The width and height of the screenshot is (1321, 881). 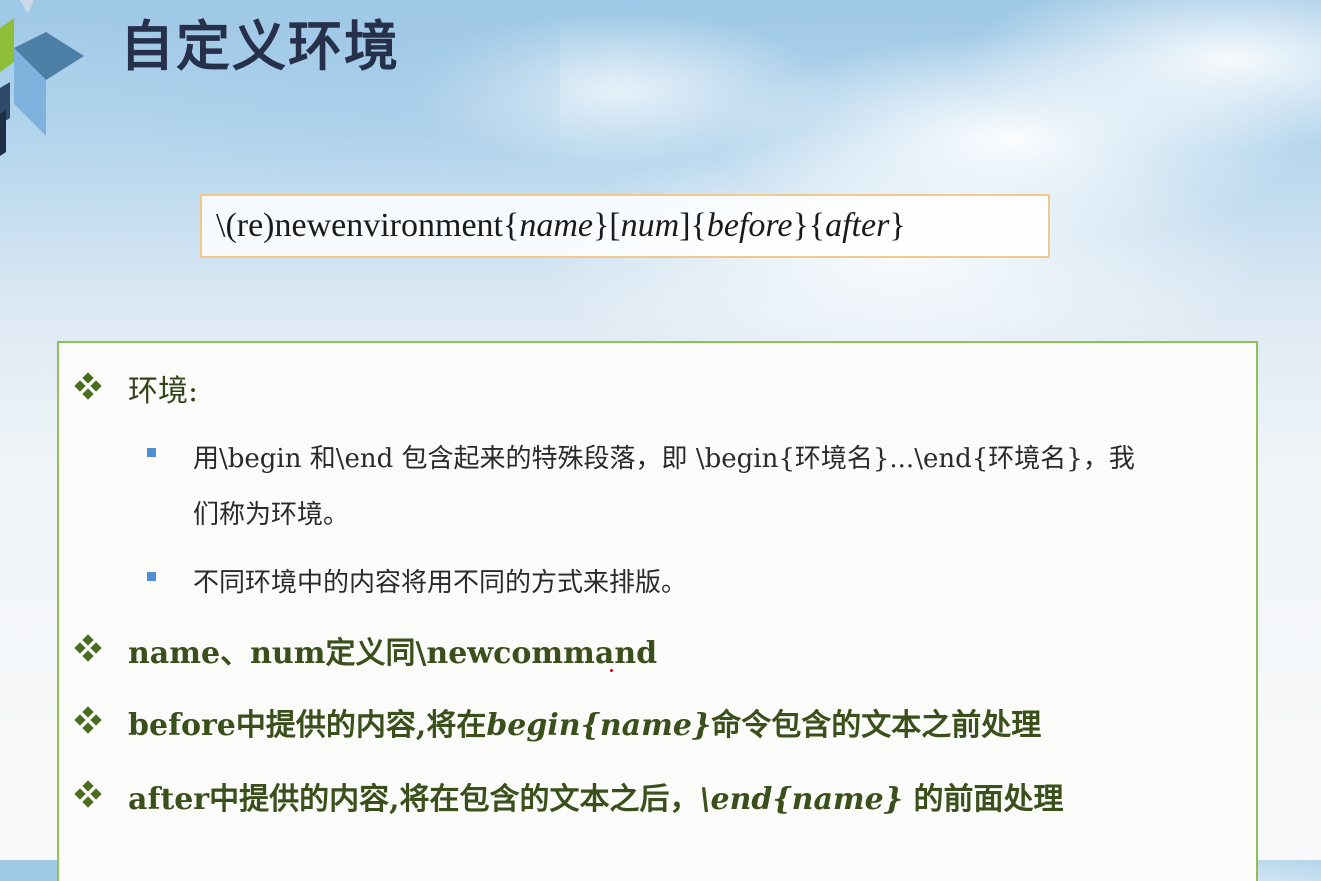 What do you see at coordinates (393, 653) in the screenshot?
I see `bullet-name-num: name、num定义同\newcommand` at bounding box center [393, 653].